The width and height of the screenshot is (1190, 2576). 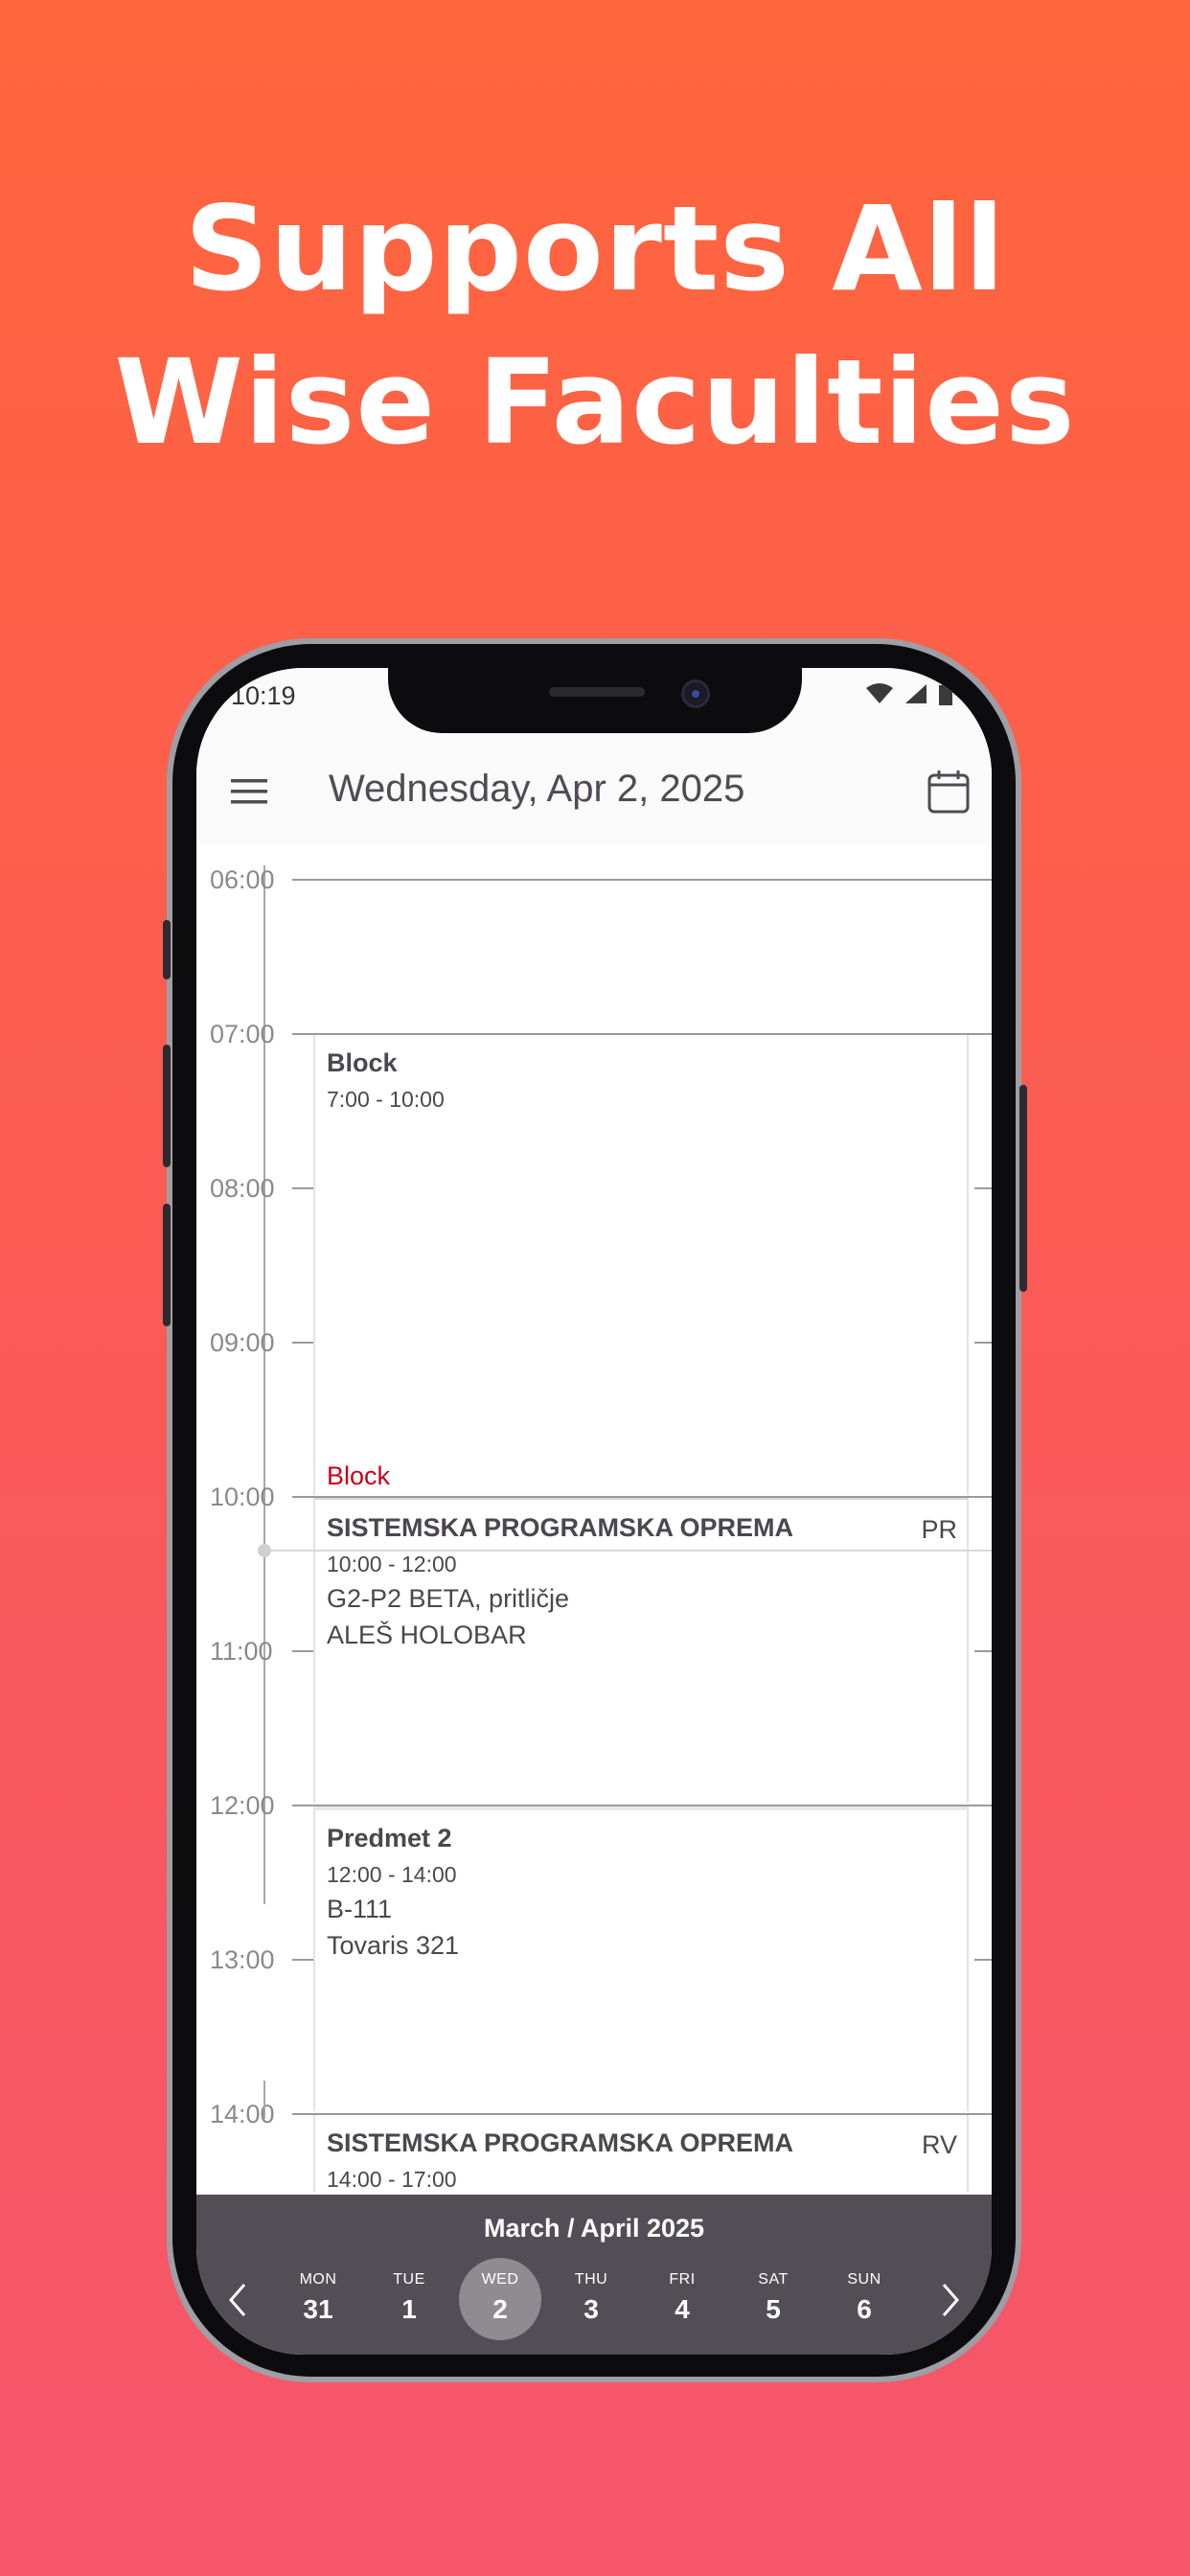 What do you see at coordinates (238, 2300) in the screenshot?
I see `chevron-left-icon` at bounding box center [238, 2300].